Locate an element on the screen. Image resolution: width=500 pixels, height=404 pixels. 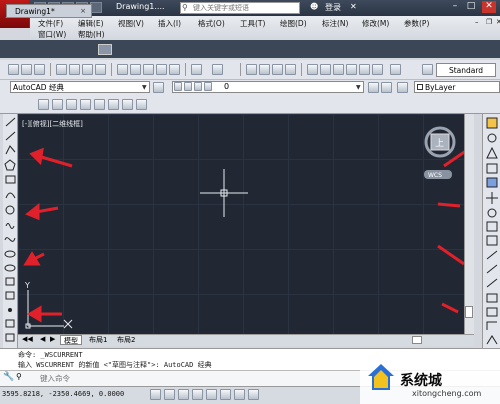
vertical-scroll-thumb is located at coordinates (469, 312).